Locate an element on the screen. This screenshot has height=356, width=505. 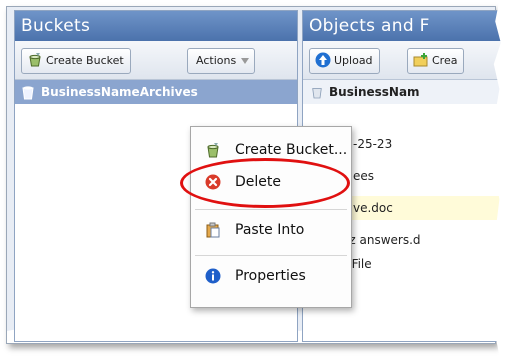
menu-item-paste-into: Paste Into is located at coordinates (271, 230).